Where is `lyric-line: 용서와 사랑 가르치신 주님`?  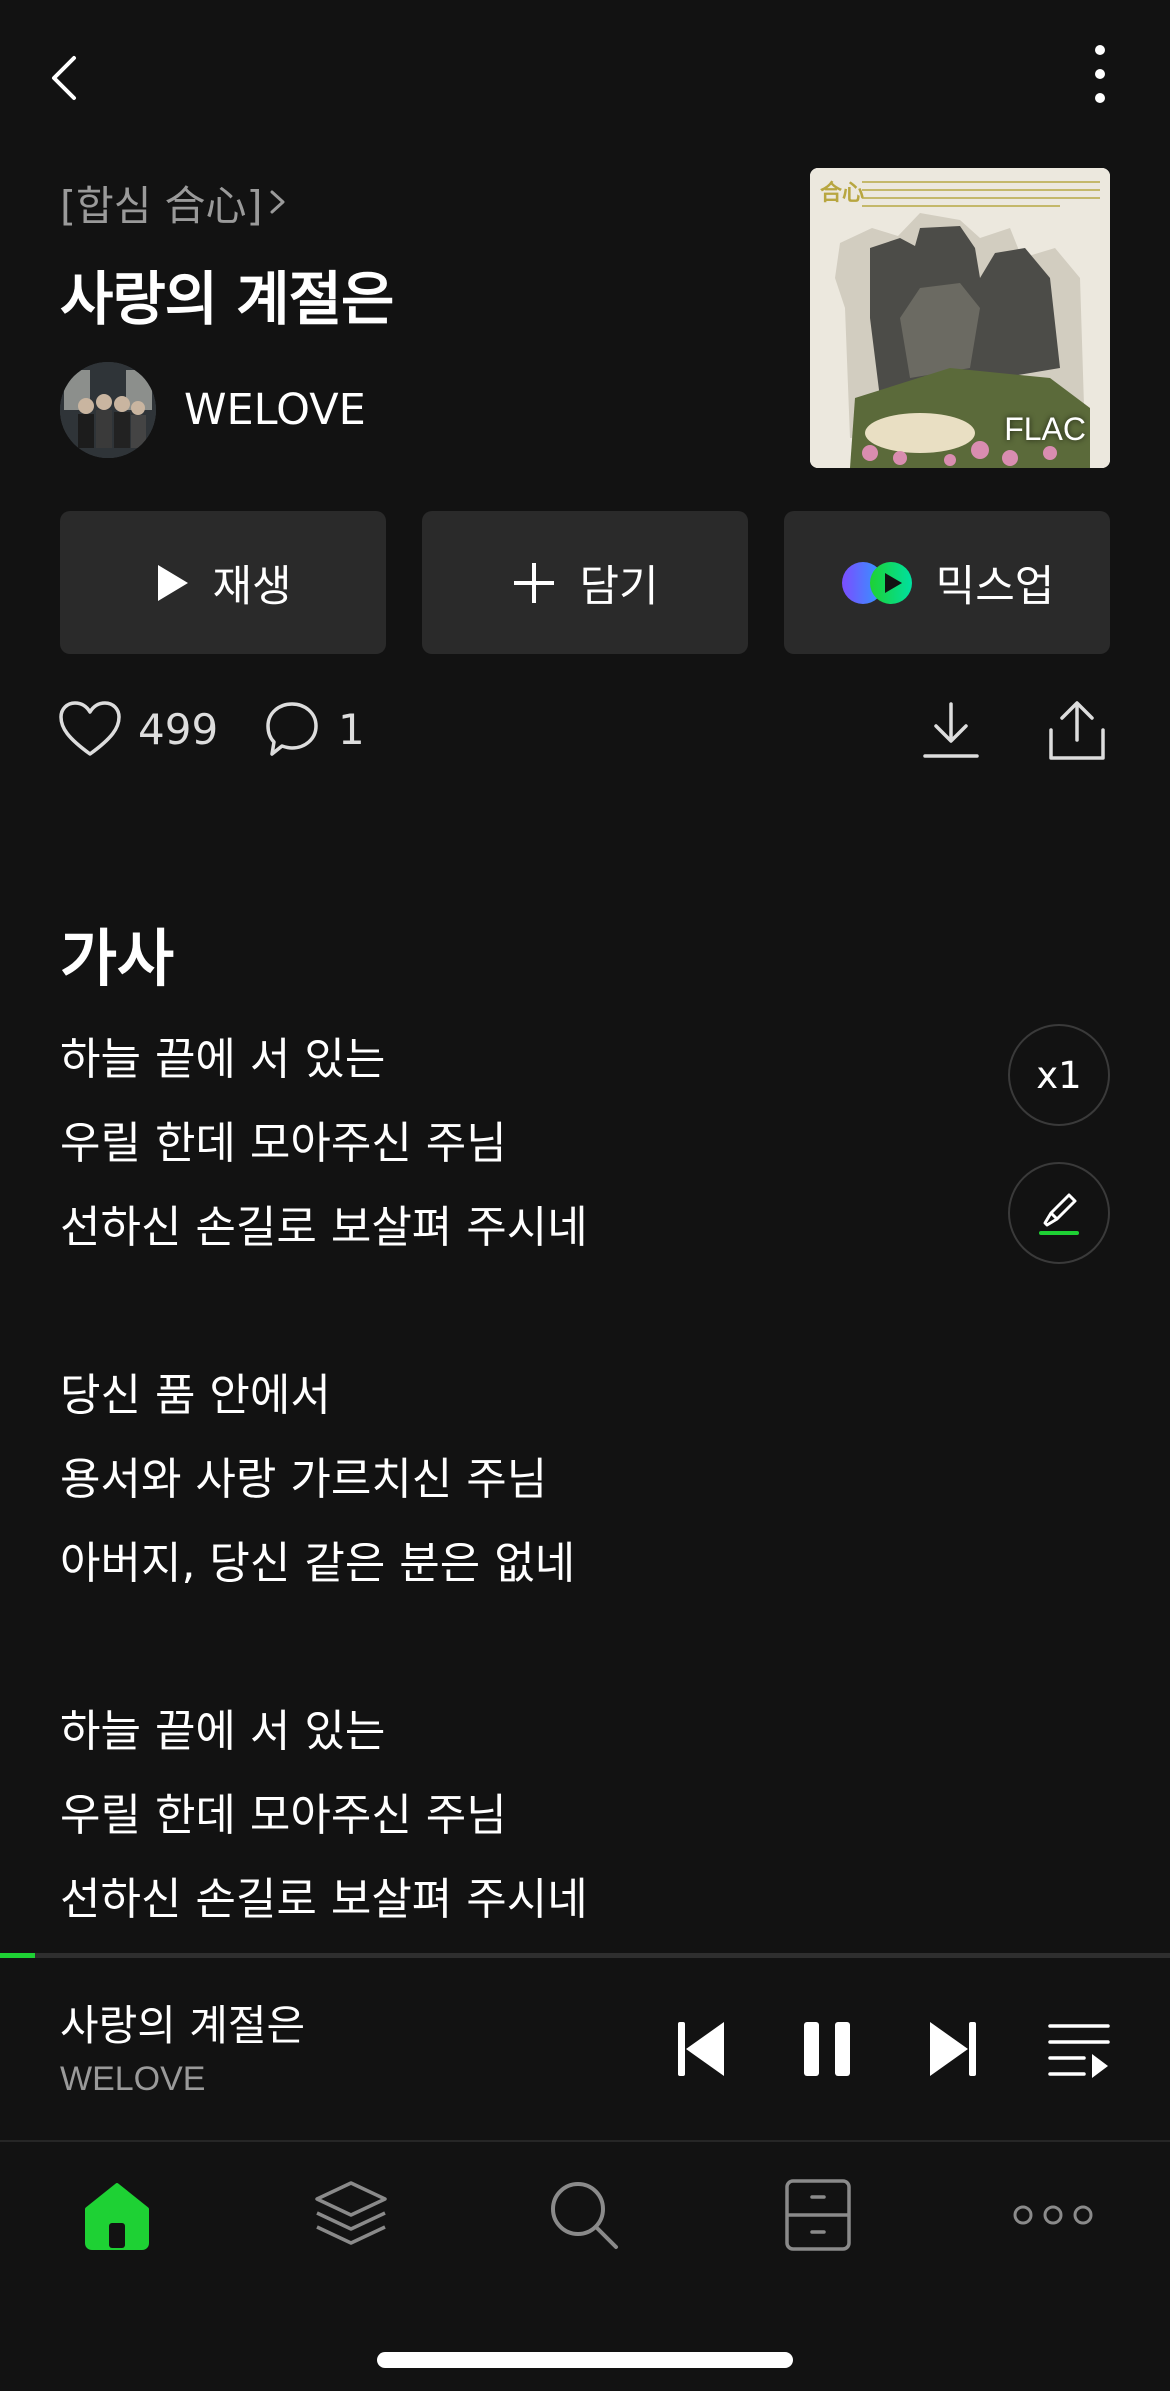
lyric-line: 용서와 사랑 가르치신 주님 is located at coordinates (304, 1479).